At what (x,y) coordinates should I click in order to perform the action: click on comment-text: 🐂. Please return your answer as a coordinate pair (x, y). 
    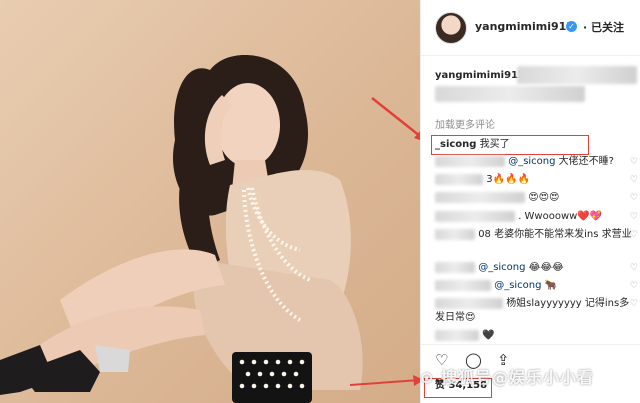
    Looking at the image, I should click on (549, 285).